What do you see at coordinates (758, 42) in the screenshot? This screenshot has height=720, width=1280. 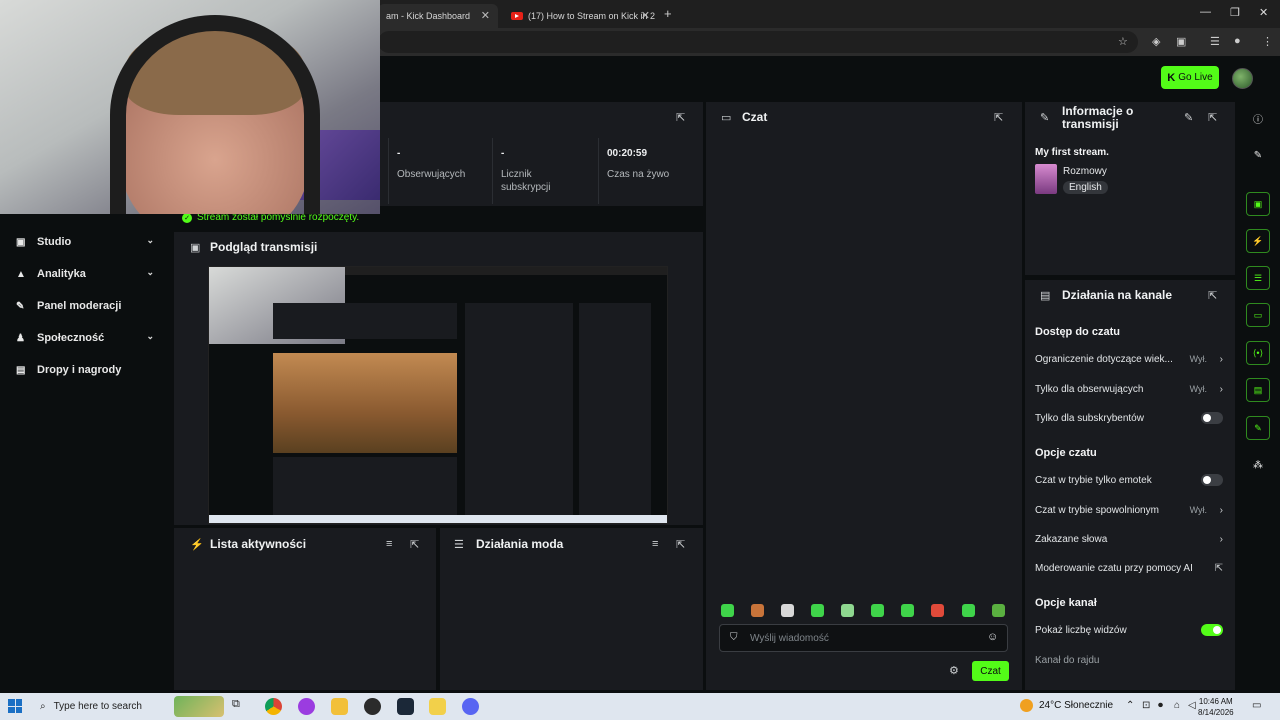 I see `url-field` at bounding box center [758, 42].